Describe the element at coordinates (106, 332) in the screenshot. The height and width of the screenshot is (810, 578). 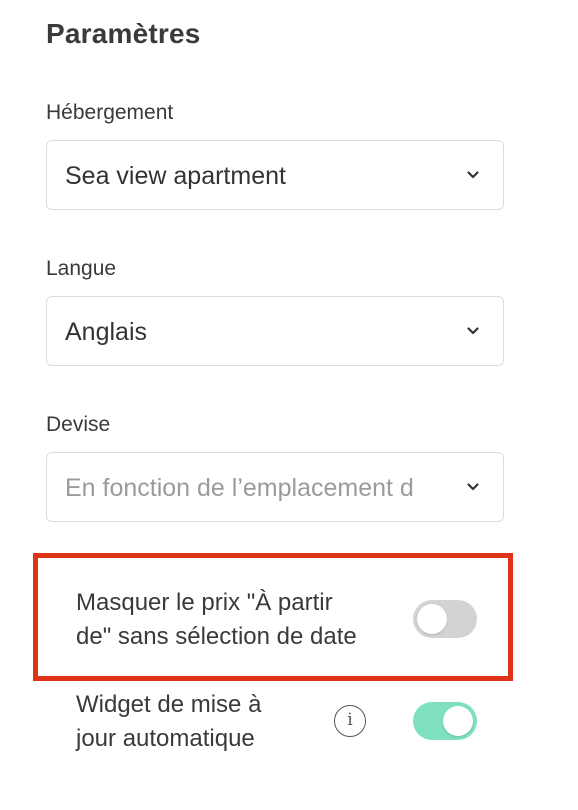
I see `language-value: Anglais` at that location.